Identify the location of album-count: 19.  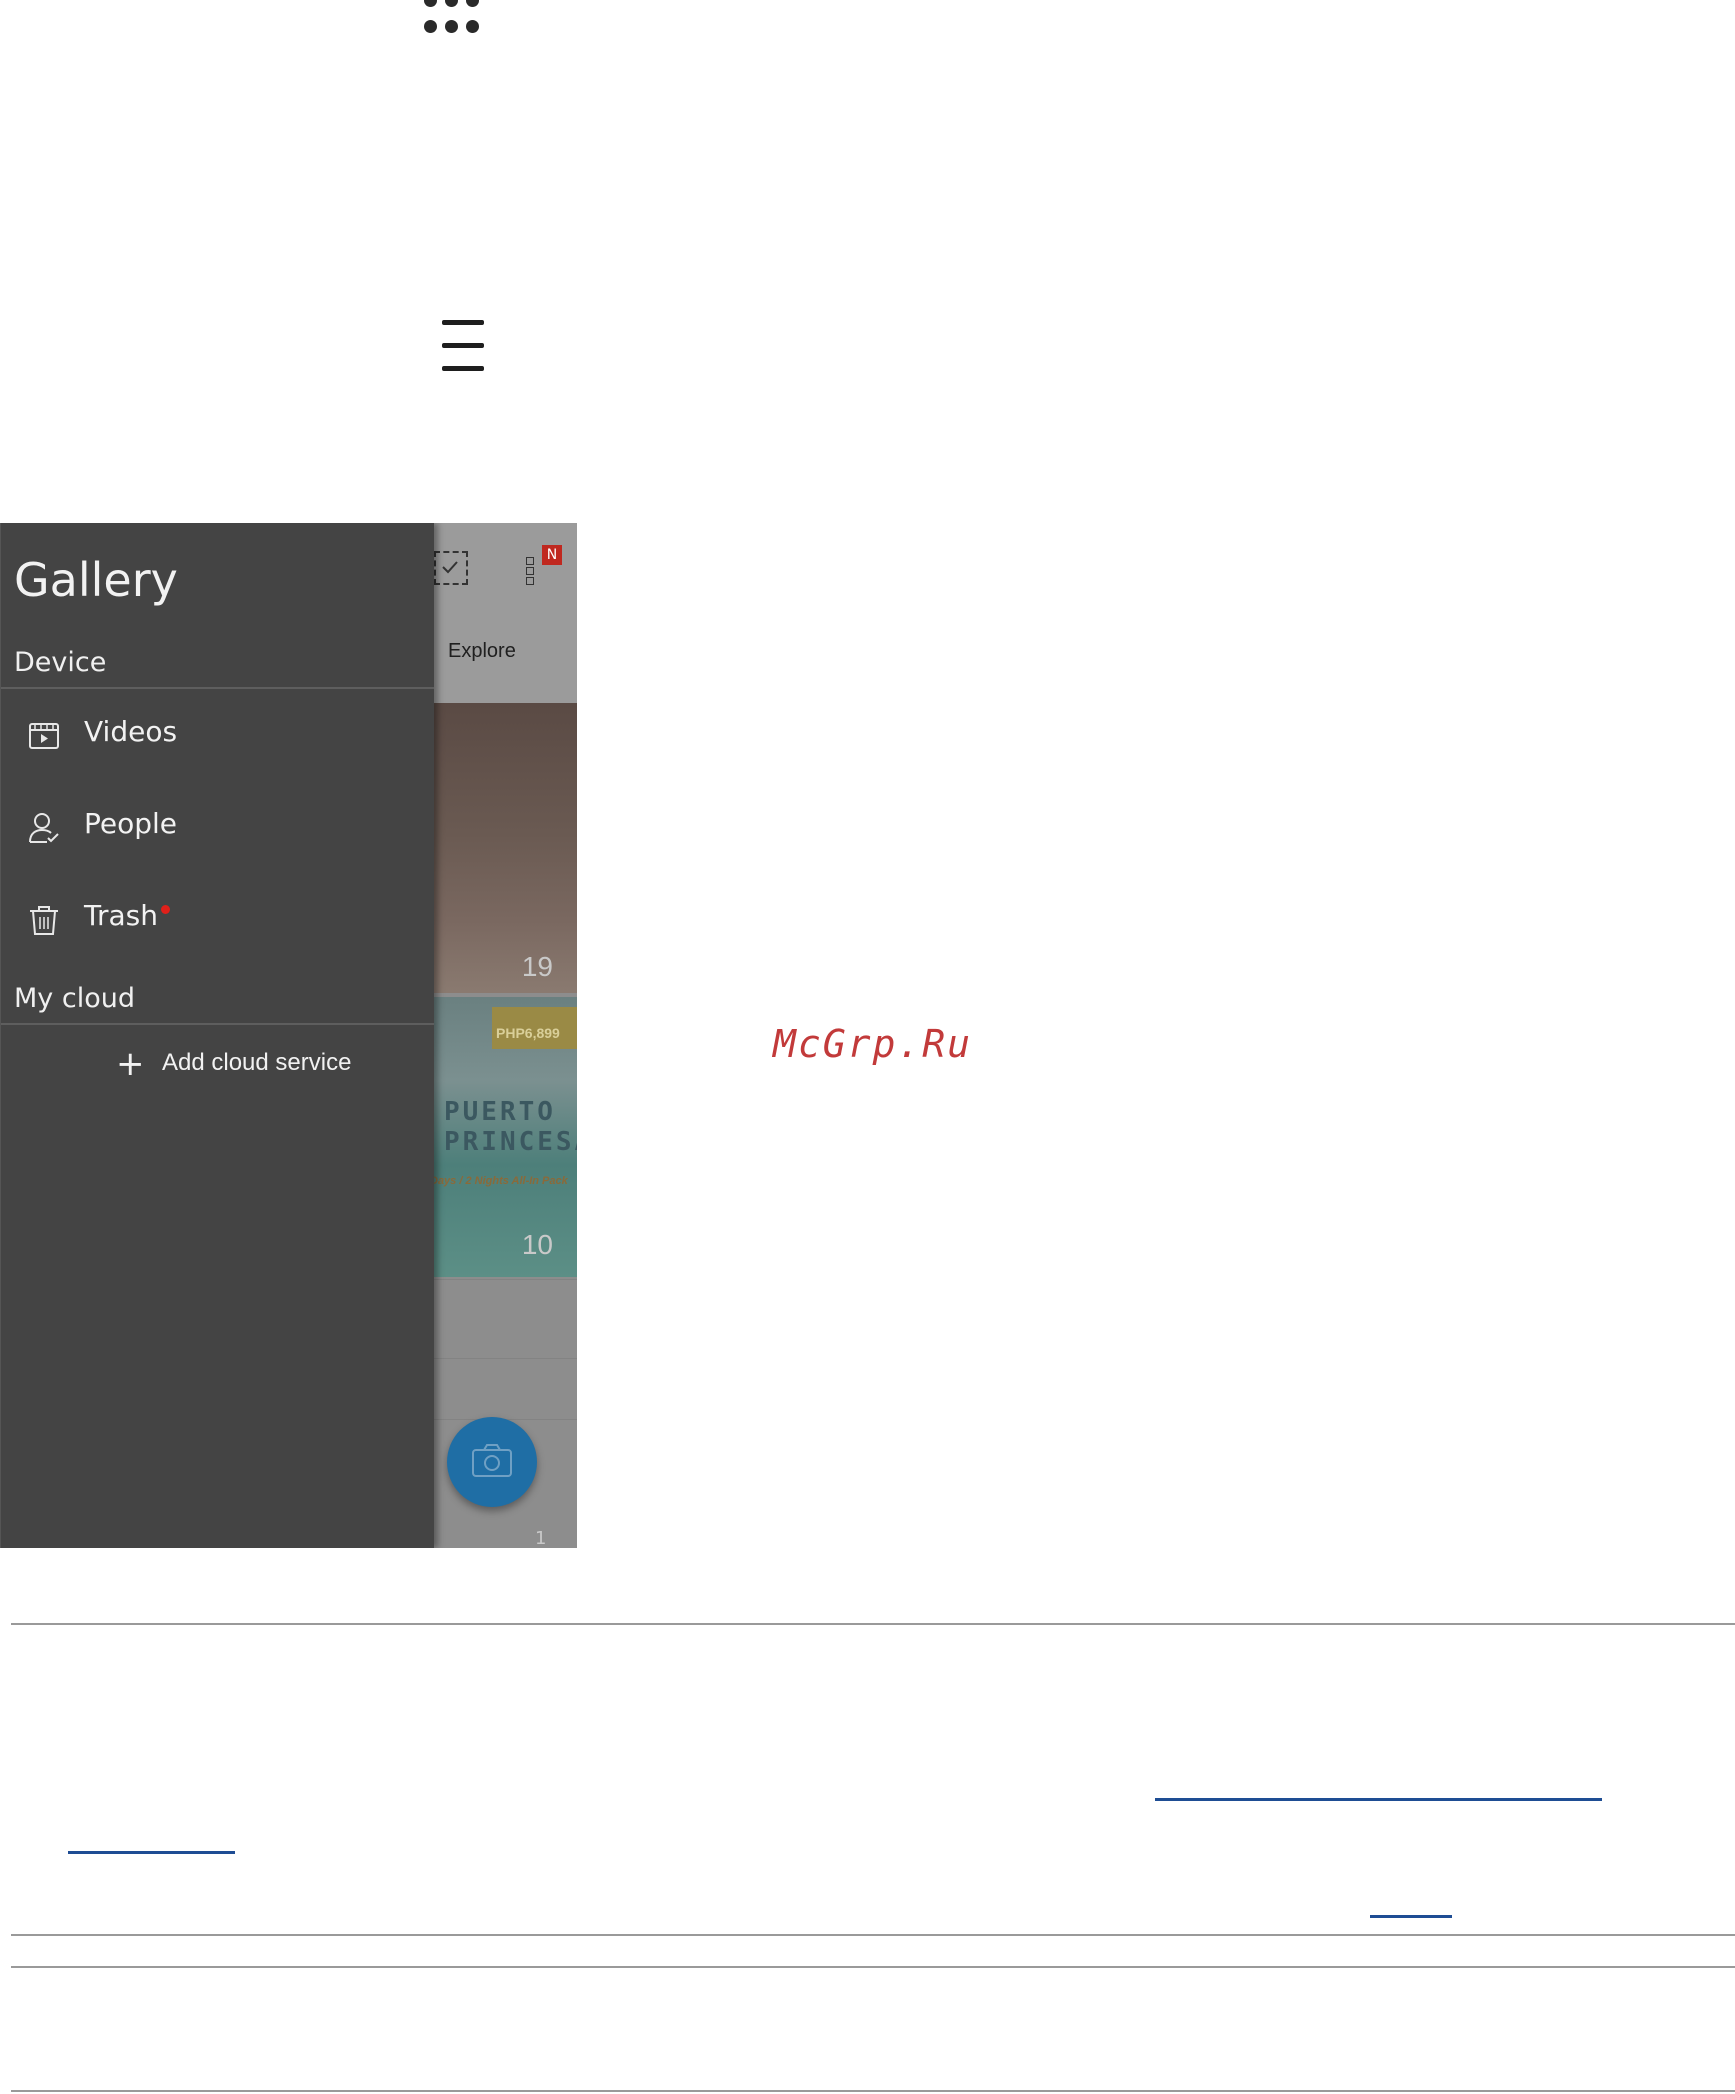
(537, 966).